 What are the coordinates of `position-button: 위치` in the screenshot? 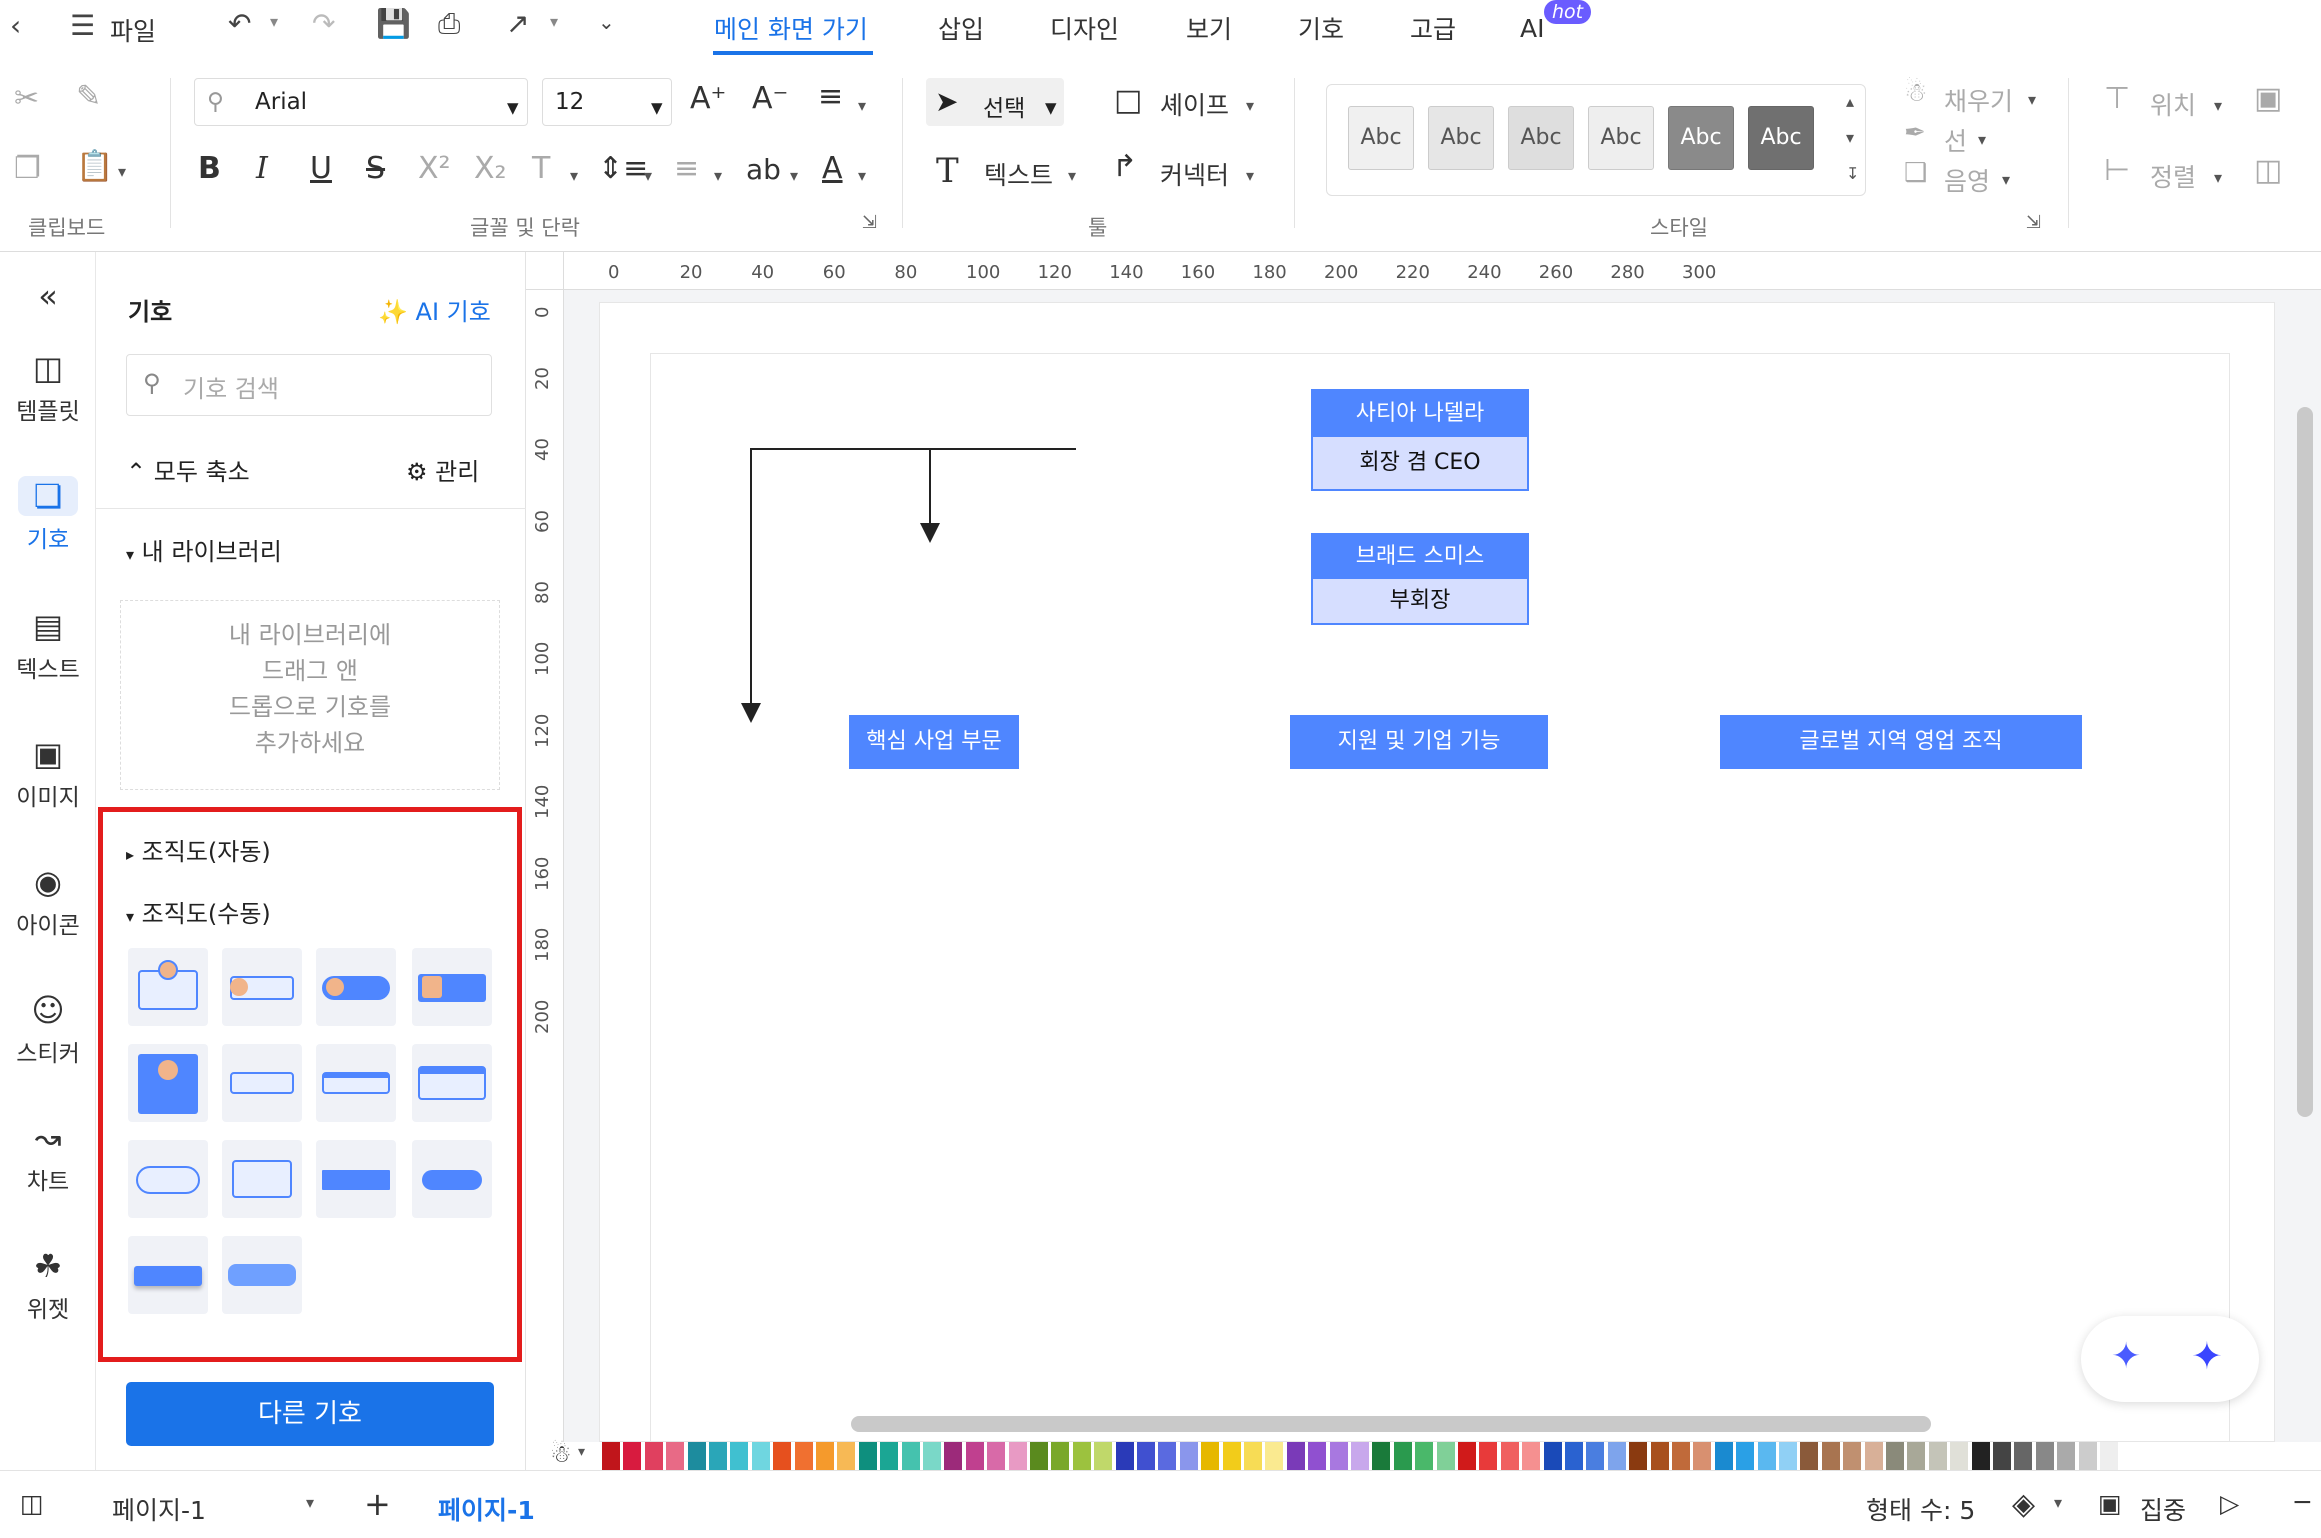 It's located at (2173, 104).